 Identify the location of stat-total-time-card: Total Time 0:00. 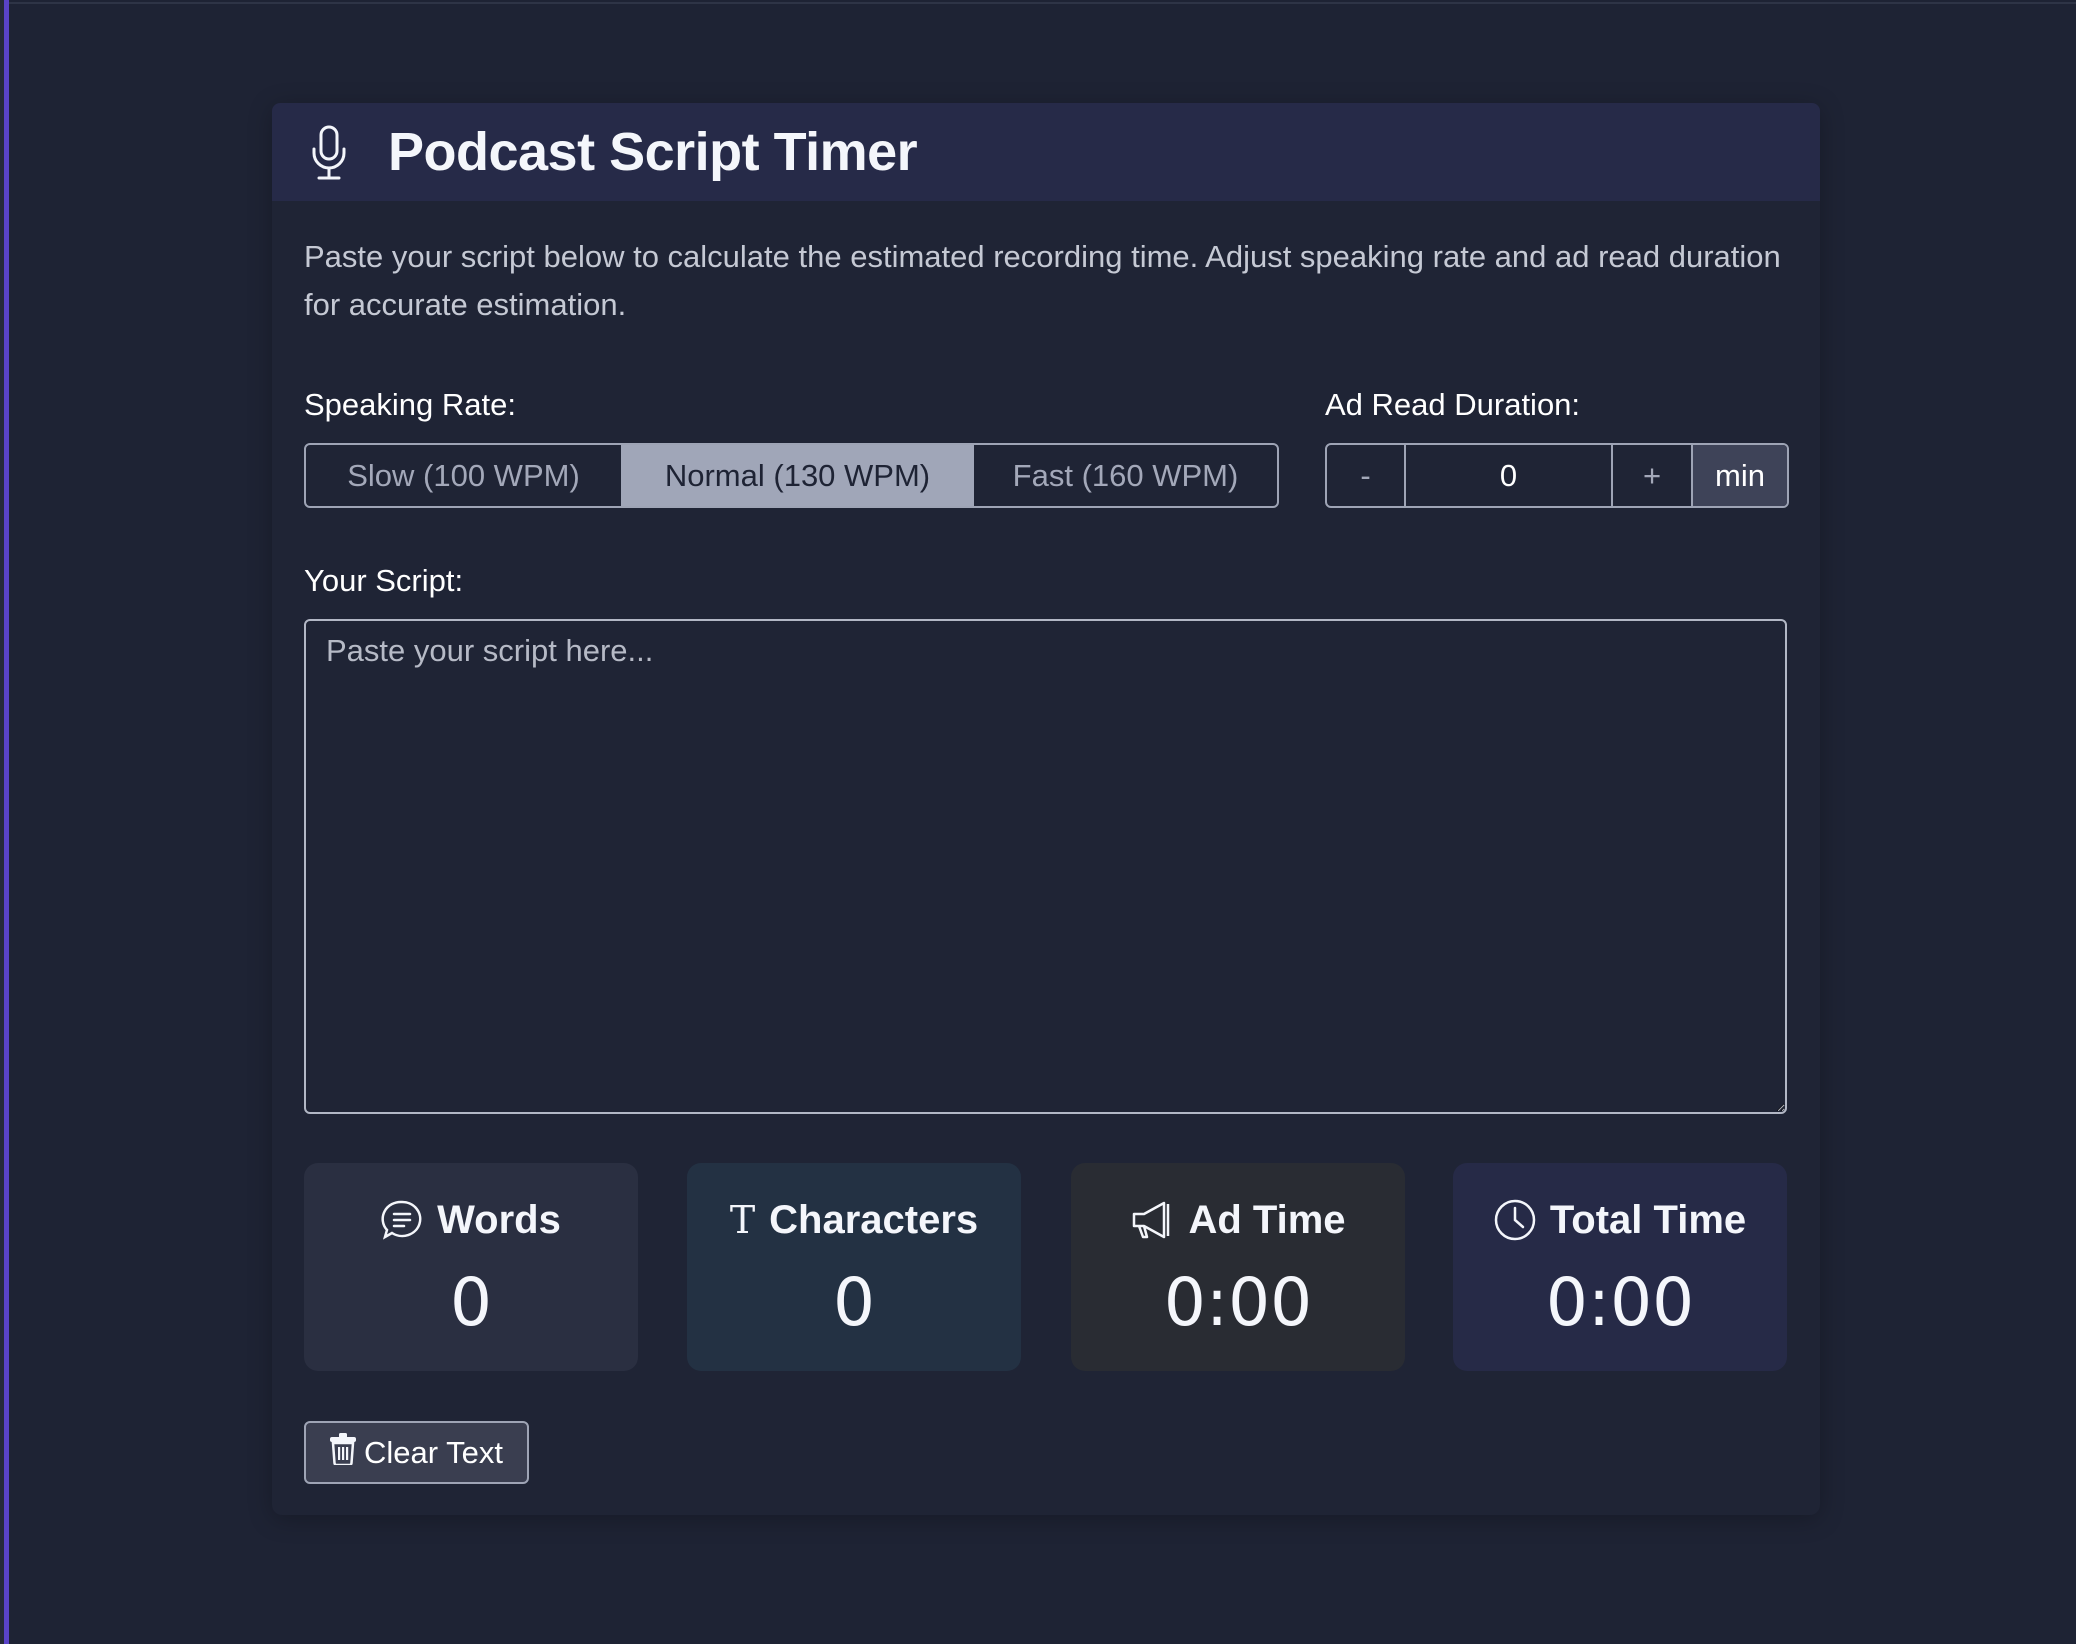
(1620, 1267).